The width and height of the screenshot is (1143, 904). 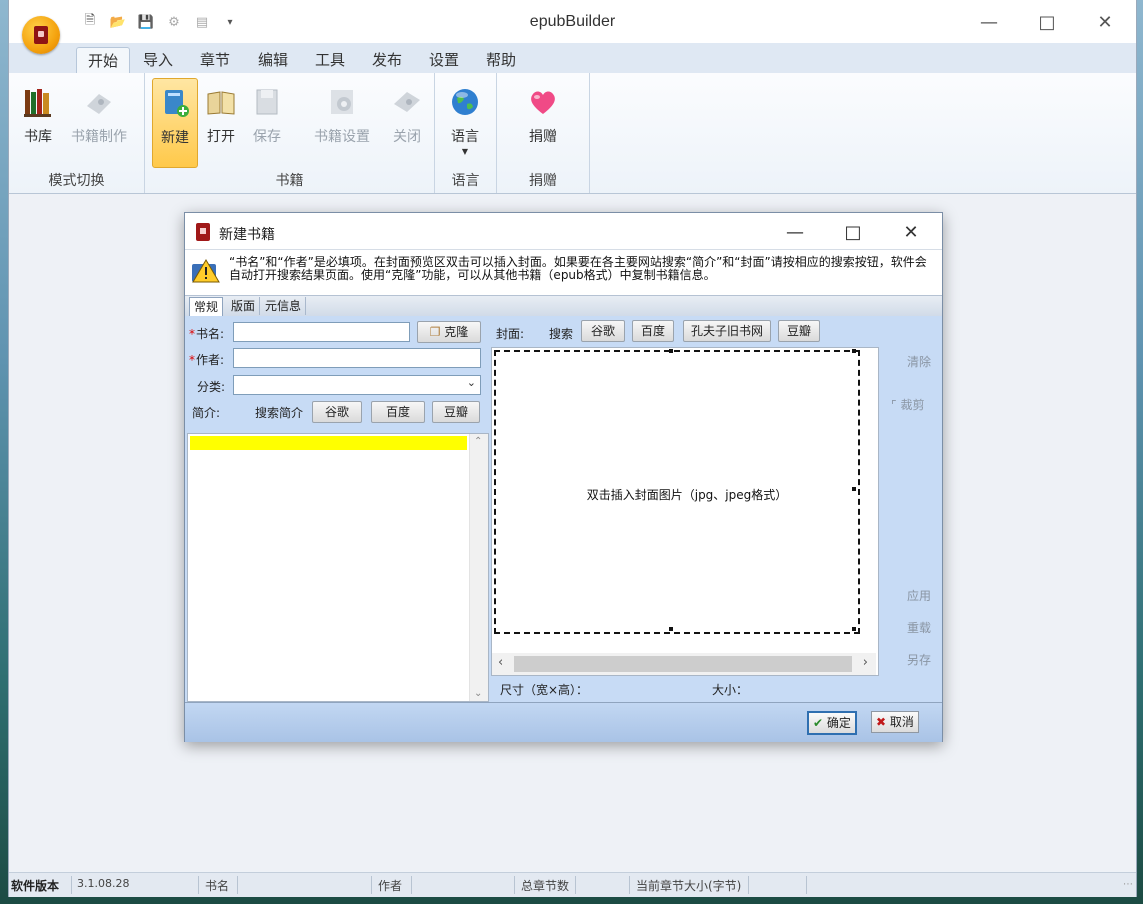 I want to click on version-label: 软件版本, so click(x=35, y=886).